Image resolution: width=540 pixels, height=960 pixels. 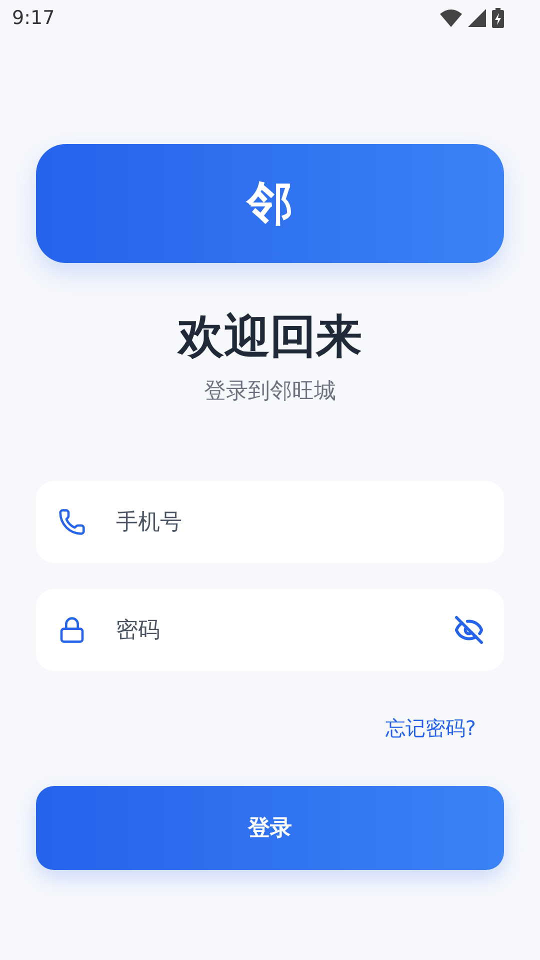 I want to click on password-field: 密码, so click(x=270, y=630).